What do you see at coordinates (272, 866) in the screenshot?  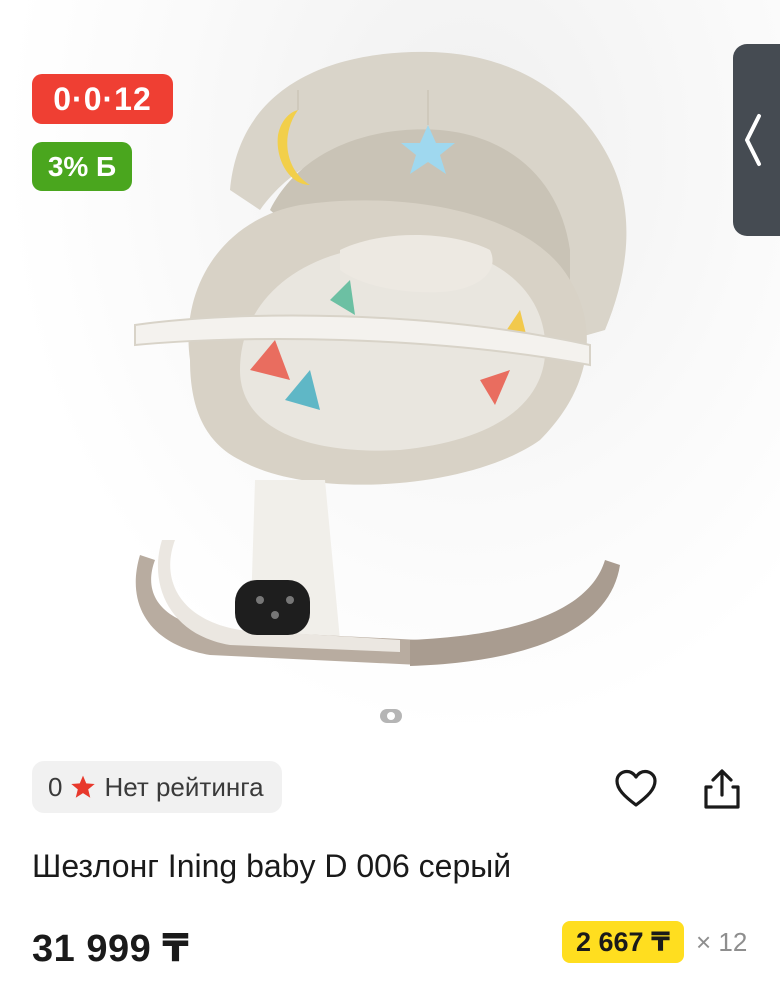 I see `product-title: Шезлонг Ining baby D 006 серый` at bounding box center [272, 866].